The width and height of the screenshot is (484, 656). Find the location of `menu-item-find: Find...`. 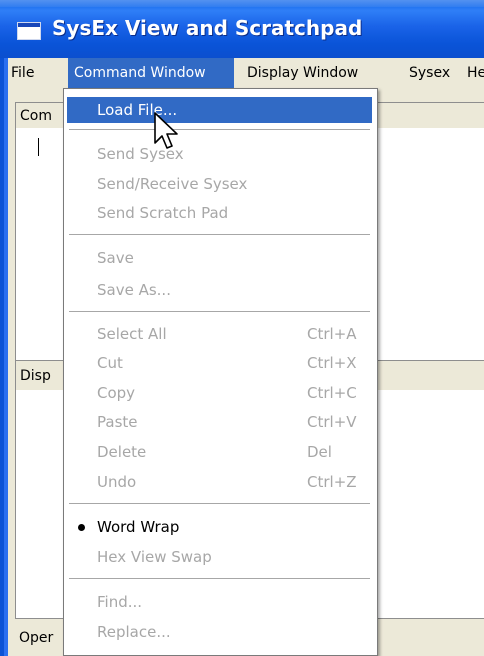

menu-item-find: Find... is located at coordinates (219, 602).